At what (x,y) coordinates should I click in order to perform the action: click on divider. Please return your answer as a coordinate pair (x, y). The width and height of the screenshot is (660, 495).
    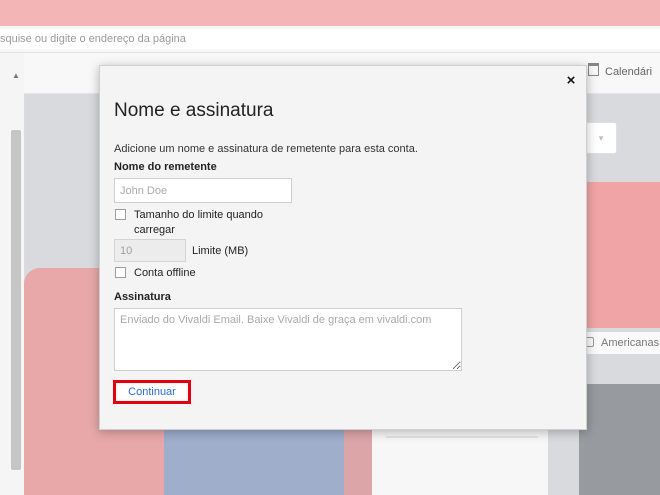
    Looking at the image, I should click on (462, 437).